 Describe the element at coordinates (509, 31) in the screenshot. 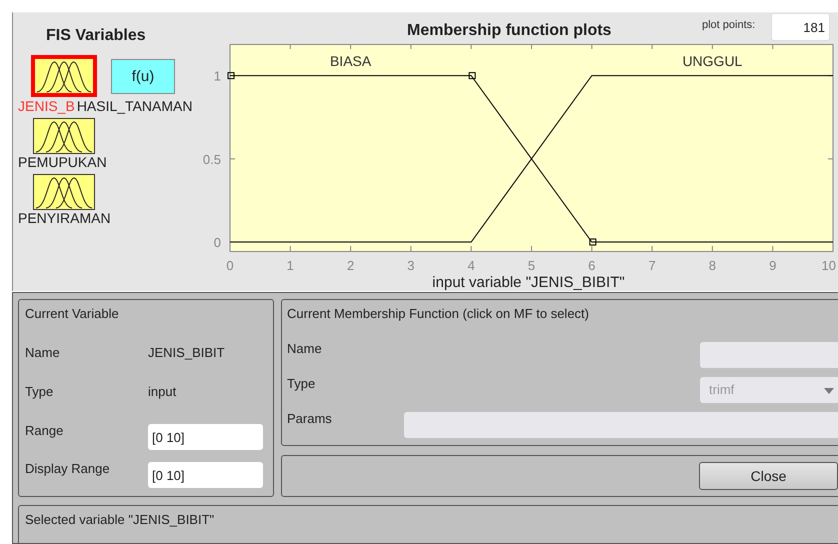

I see `plot-title: Membership function plots` at that location.